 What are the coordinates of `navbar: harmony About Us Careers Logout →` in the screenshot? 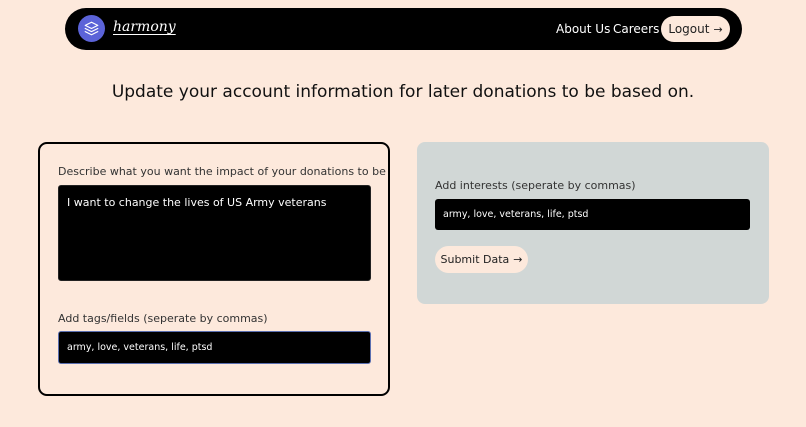 It's located at (403, 29).